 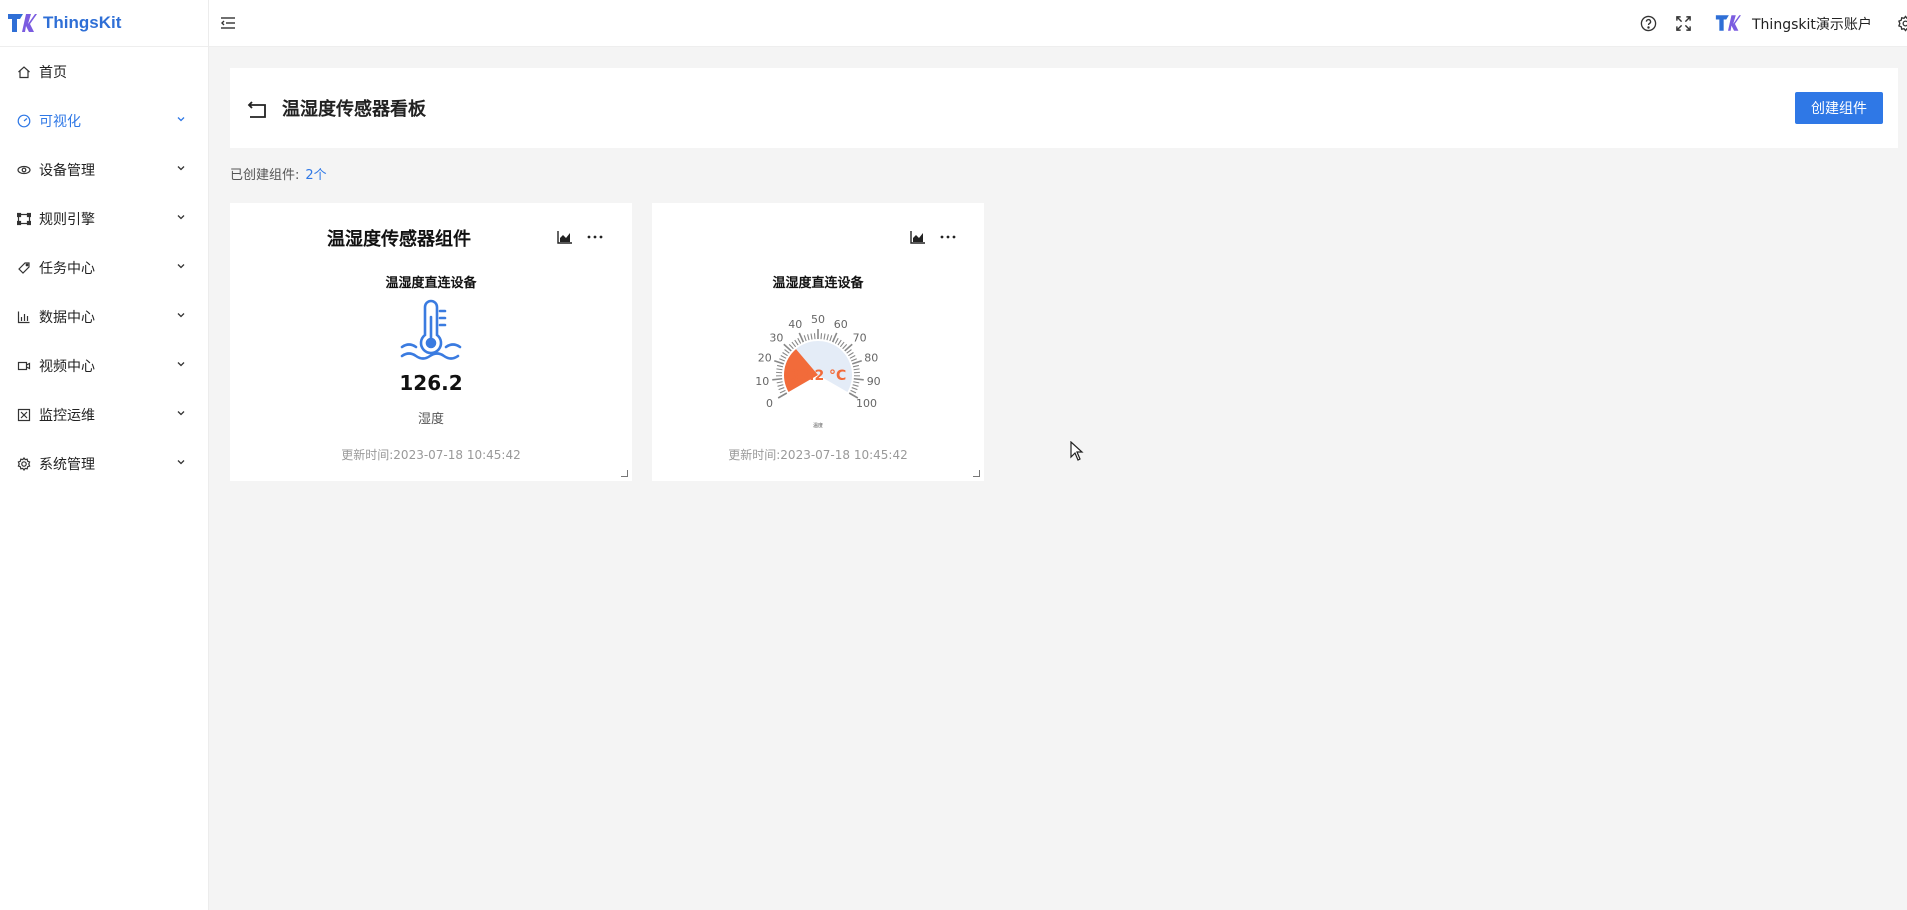 What do you see at coordinates (22, 23) in the screenshot?
I see `thingskit-logo-icon` at bounding box center [22, 23].